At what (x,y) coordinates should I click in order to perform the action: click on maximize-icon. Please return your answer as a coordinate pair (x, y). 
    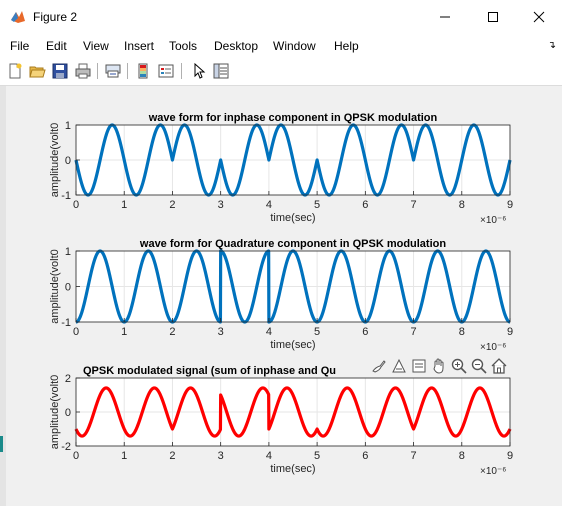
    Looking at the image, I should click on (493, 17).